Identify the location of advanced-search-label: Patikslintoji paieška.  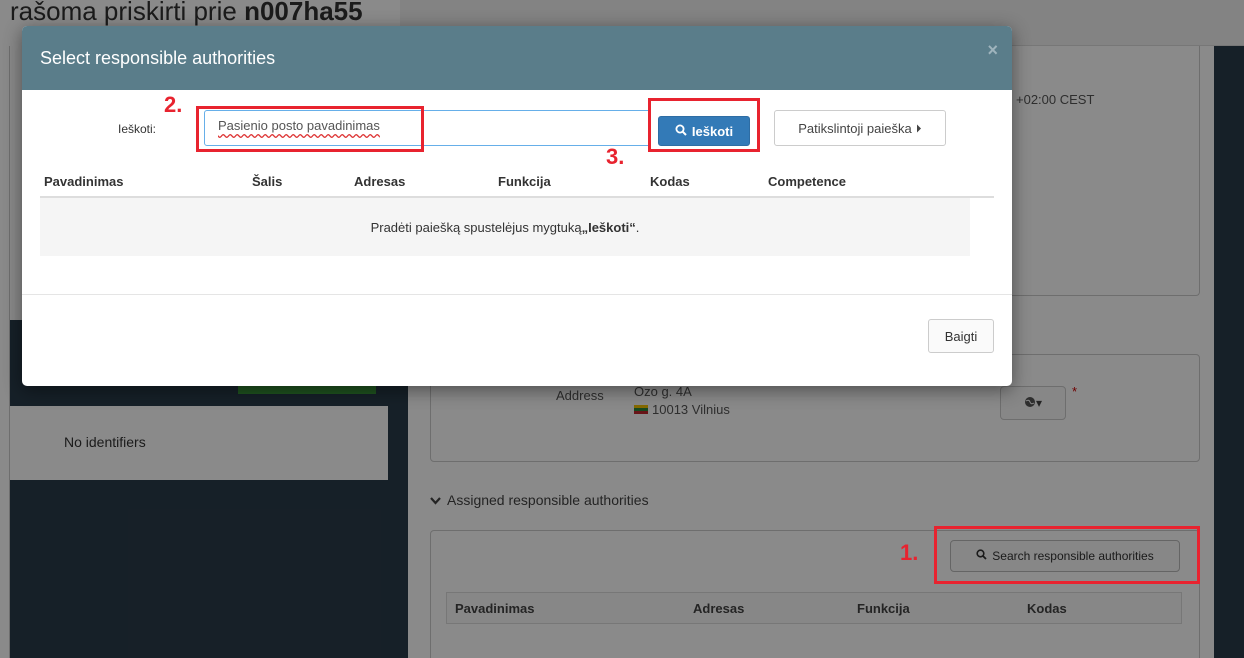
(855, 128).